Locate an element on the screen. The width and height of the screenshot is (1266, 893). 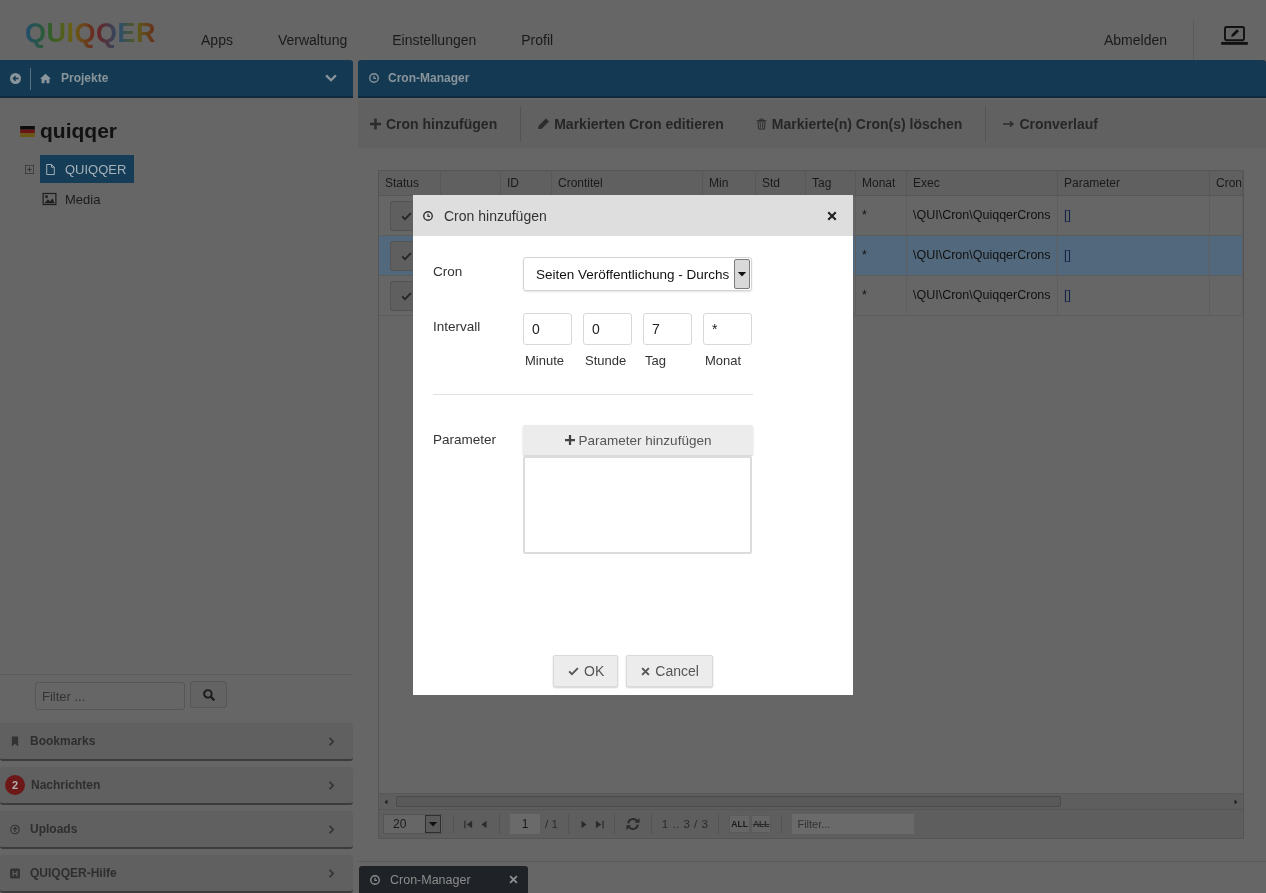
dialog-title: Cron hinzufügen is located at coordinates (495, 215).